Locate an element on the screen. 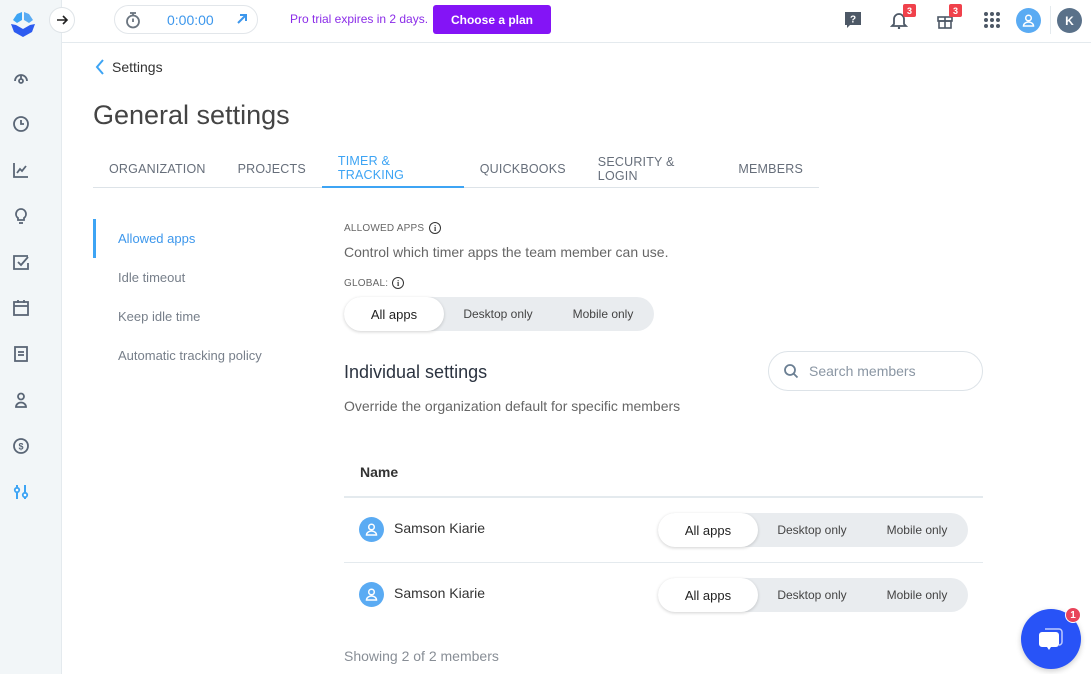  tab-projects: PROJECTS is located at coordinates (272, 169).